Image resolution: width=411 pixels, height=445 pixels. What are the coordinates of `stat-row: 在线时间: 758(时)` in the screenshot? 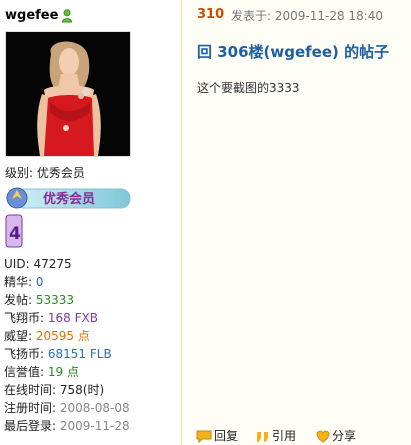 It's located at (67, 390).